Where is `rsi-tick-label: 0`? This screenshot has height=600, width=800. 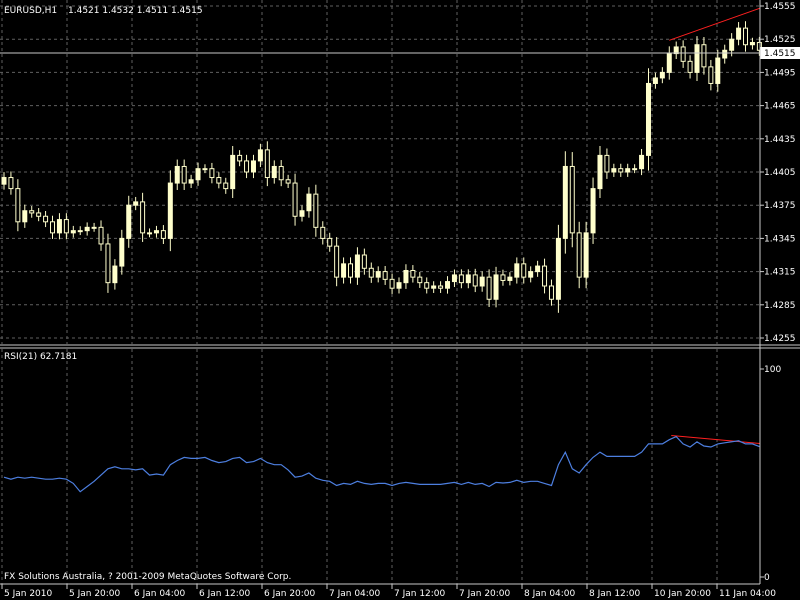
rsi-tick-label: 0 is located at coordinates (767, 578).